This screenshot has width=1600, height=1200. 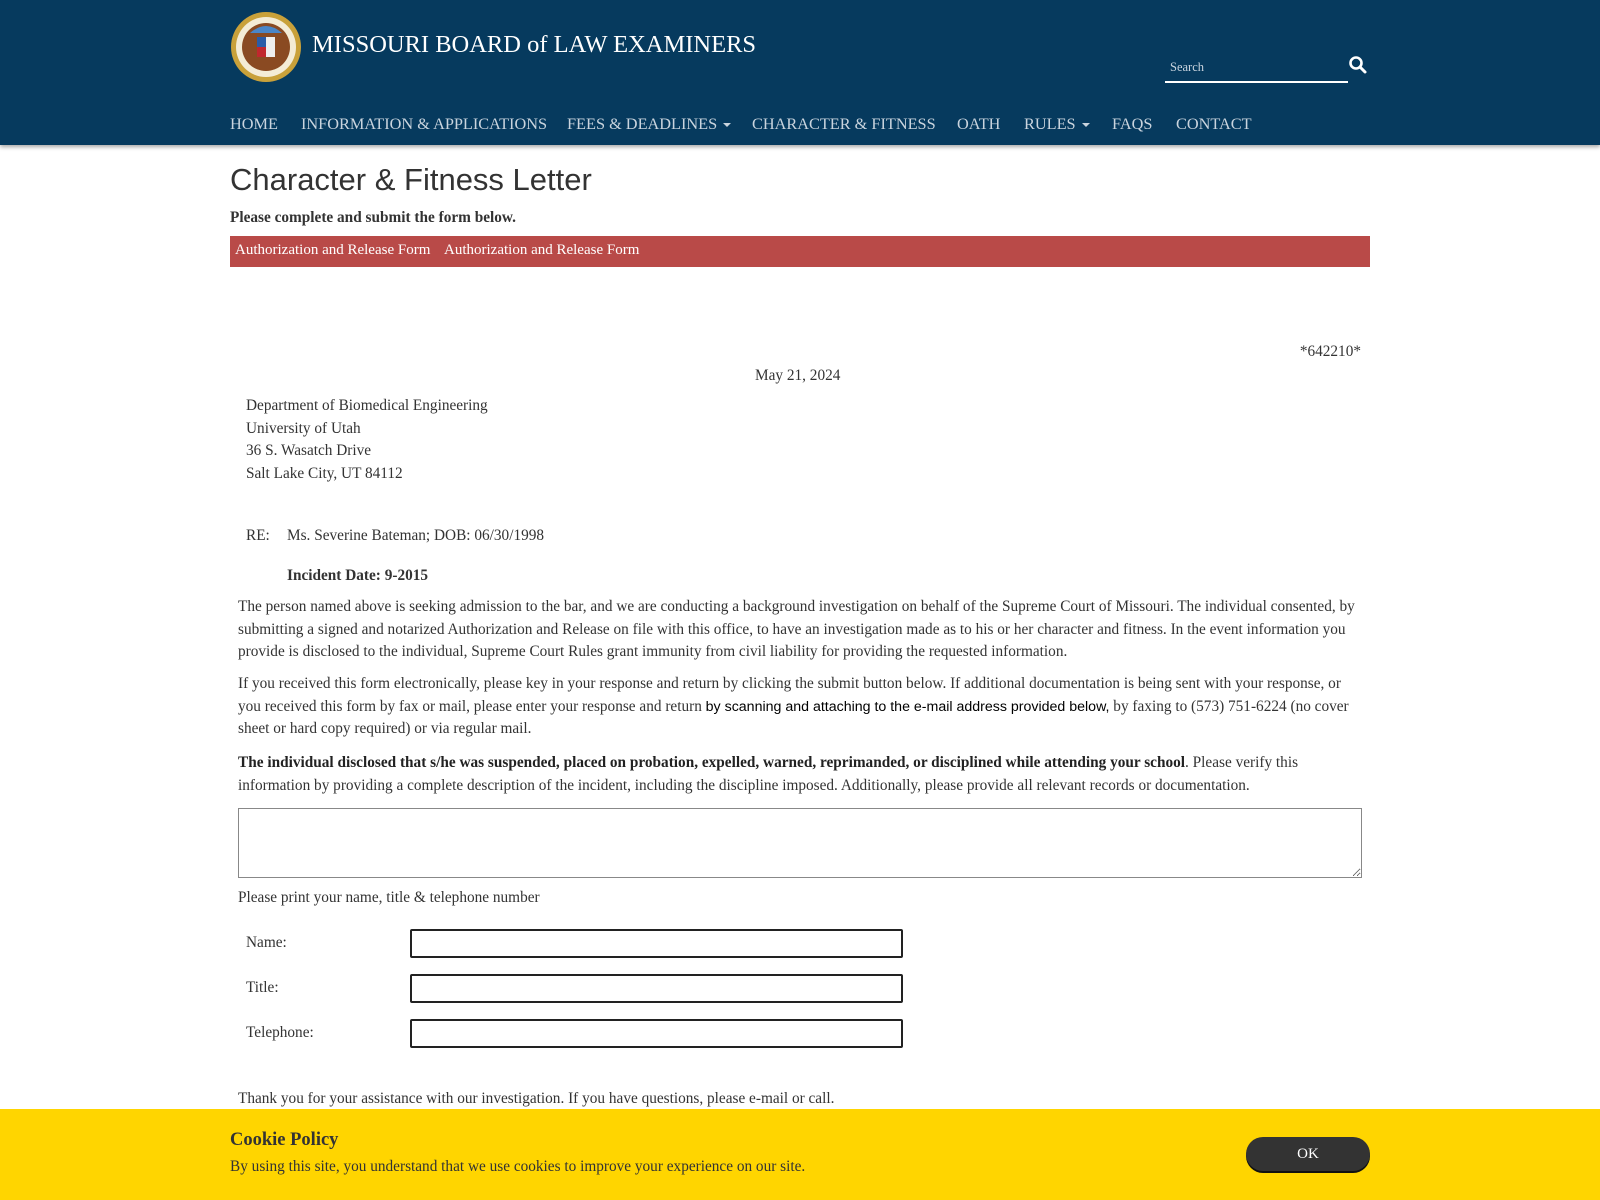 I want to click on tab-authorization-release-1: Authorization and Release Form, so click(x=332, y=250).